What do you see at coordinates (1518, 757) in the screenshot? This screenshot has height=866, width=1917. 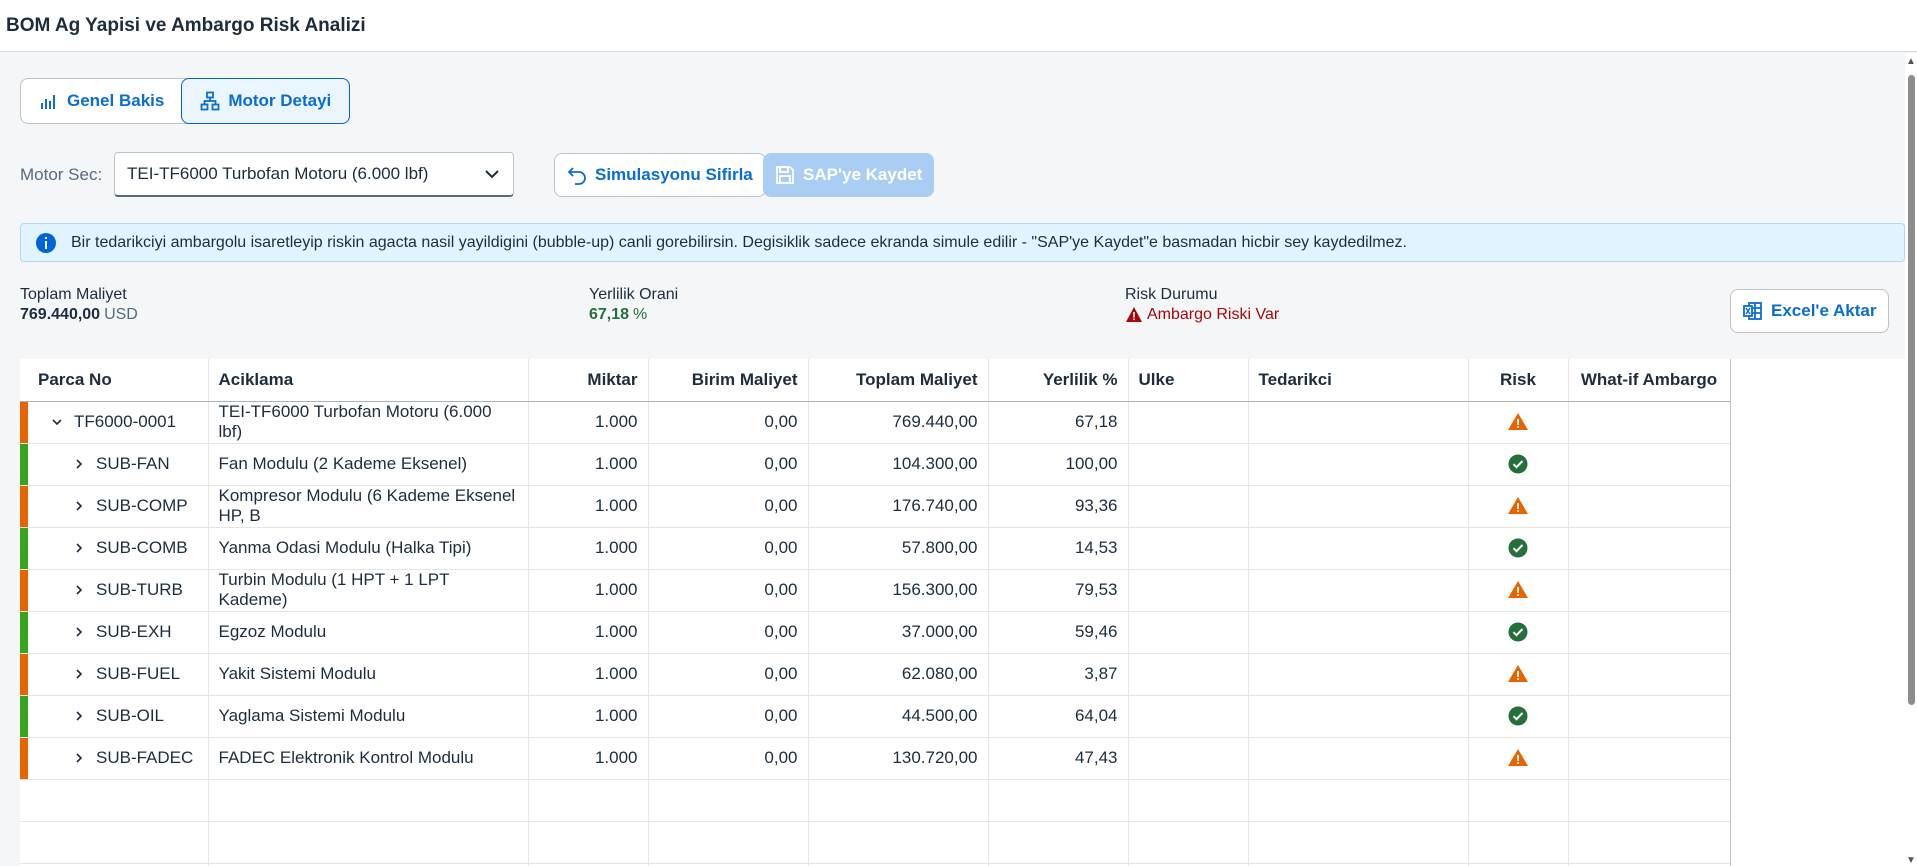 I see `warning-icon` at bounding box center [1518, 757].